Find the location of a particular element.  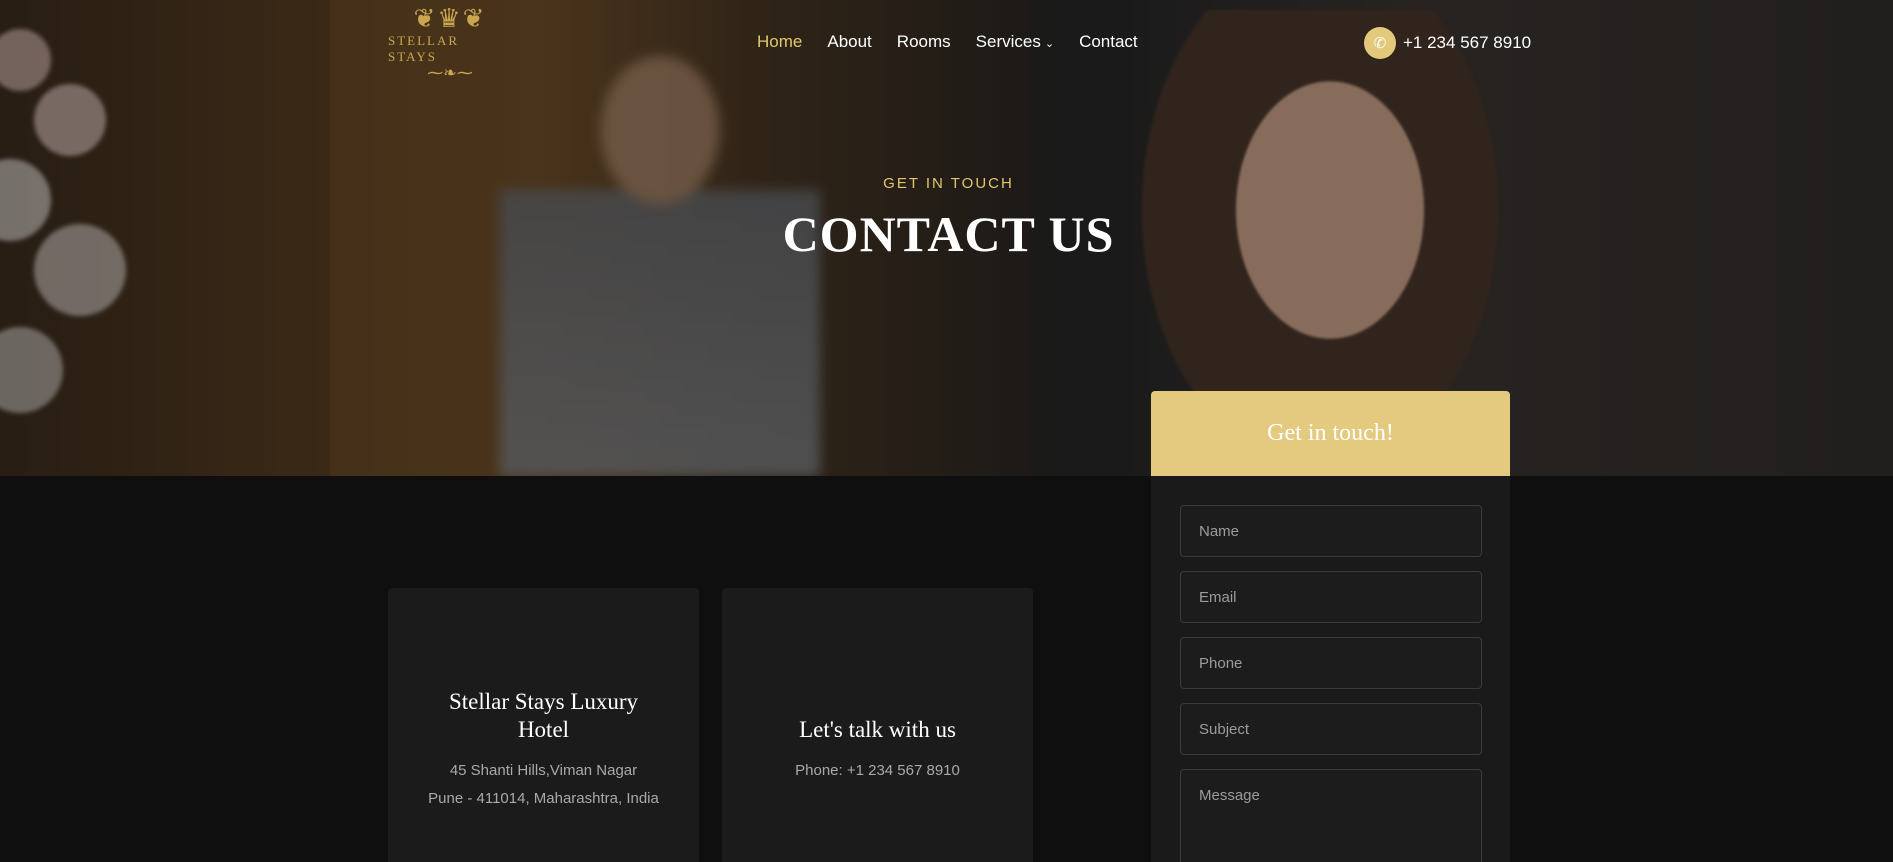

chevron-down-icon: ⌄ is located at coordinates (1049, 43).